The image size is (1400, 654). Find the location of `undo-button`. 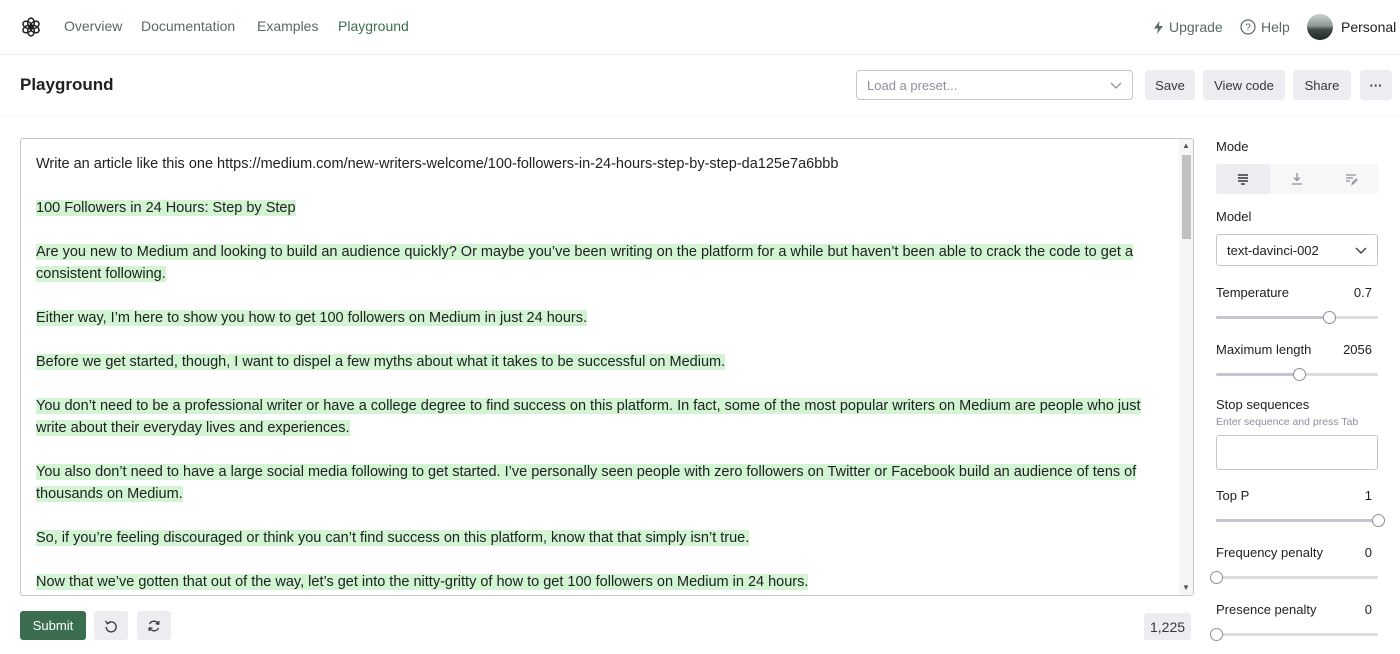

undo-button is located at coordinates (111, 625).